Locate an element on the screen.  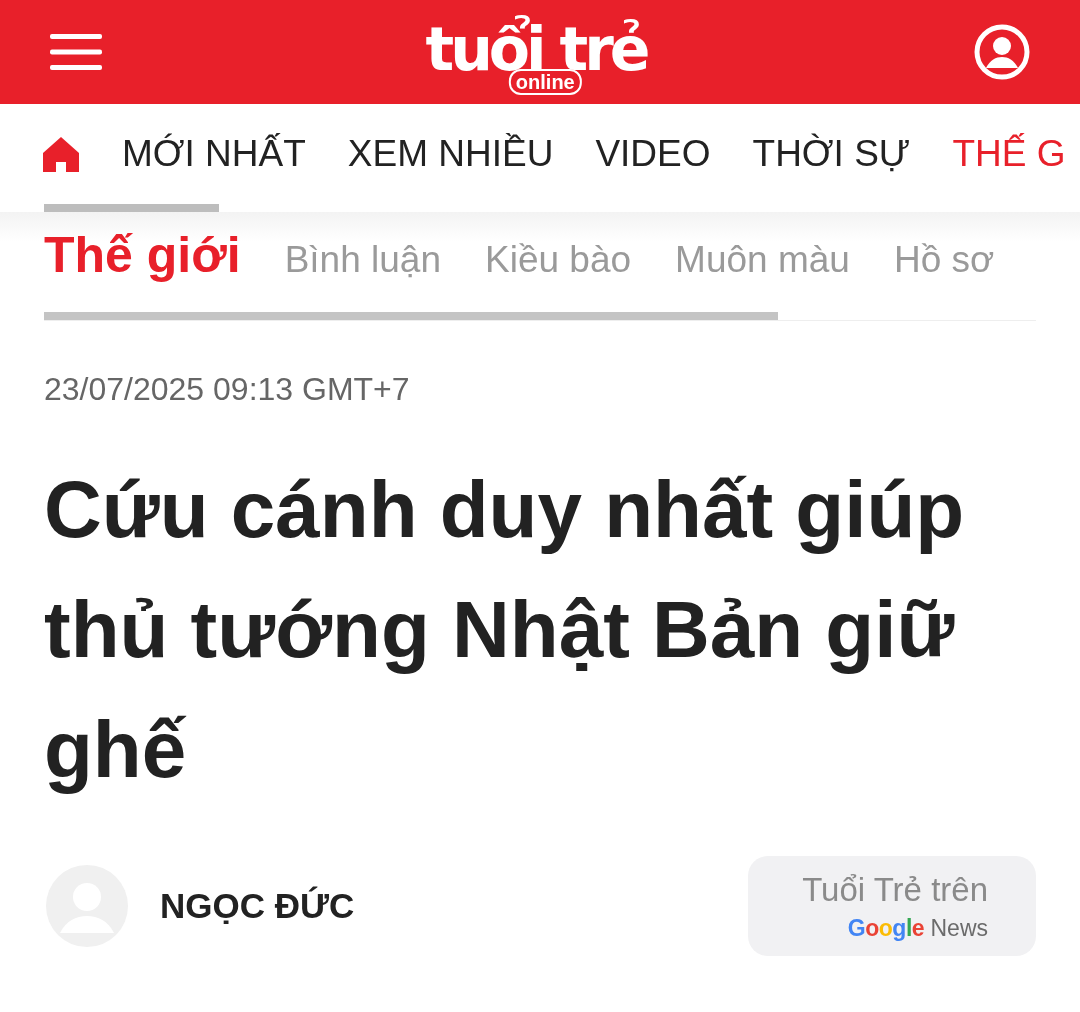
home-icon is located at coordinates (61, 154).